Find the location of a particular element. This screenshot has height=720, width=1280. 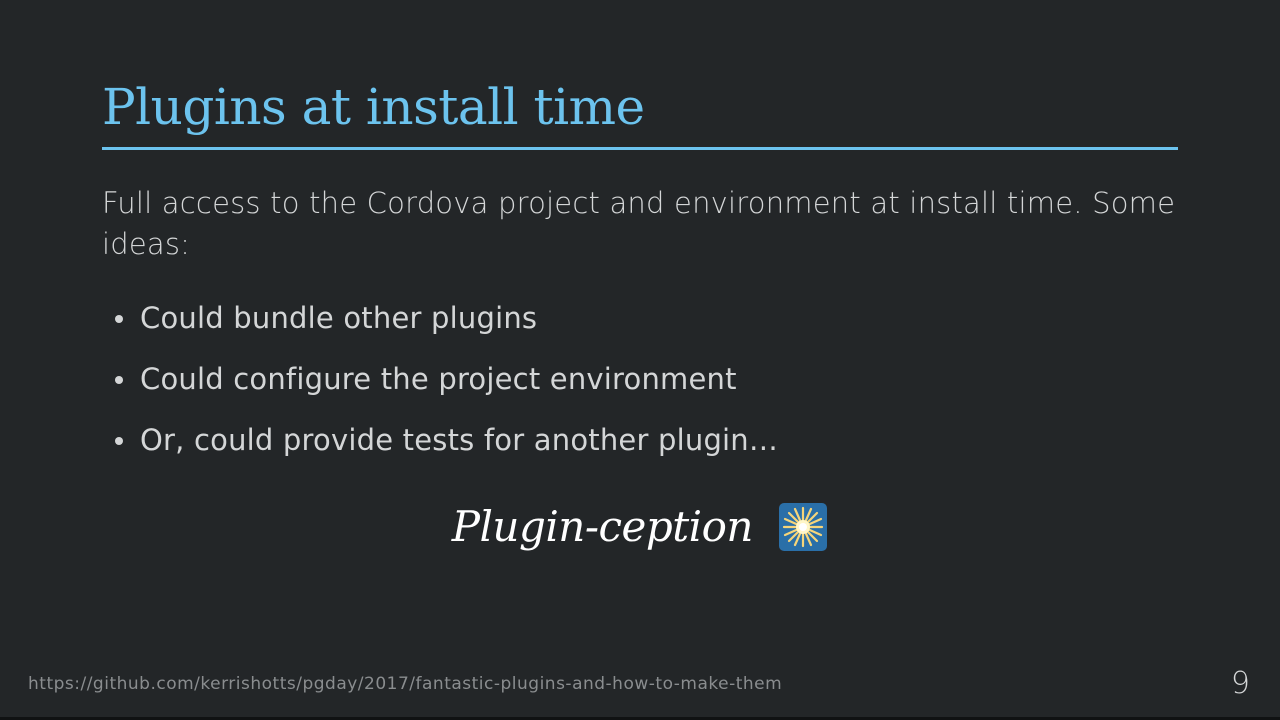

list-item: Could configure the project environment is located at coordinates (440, 379).